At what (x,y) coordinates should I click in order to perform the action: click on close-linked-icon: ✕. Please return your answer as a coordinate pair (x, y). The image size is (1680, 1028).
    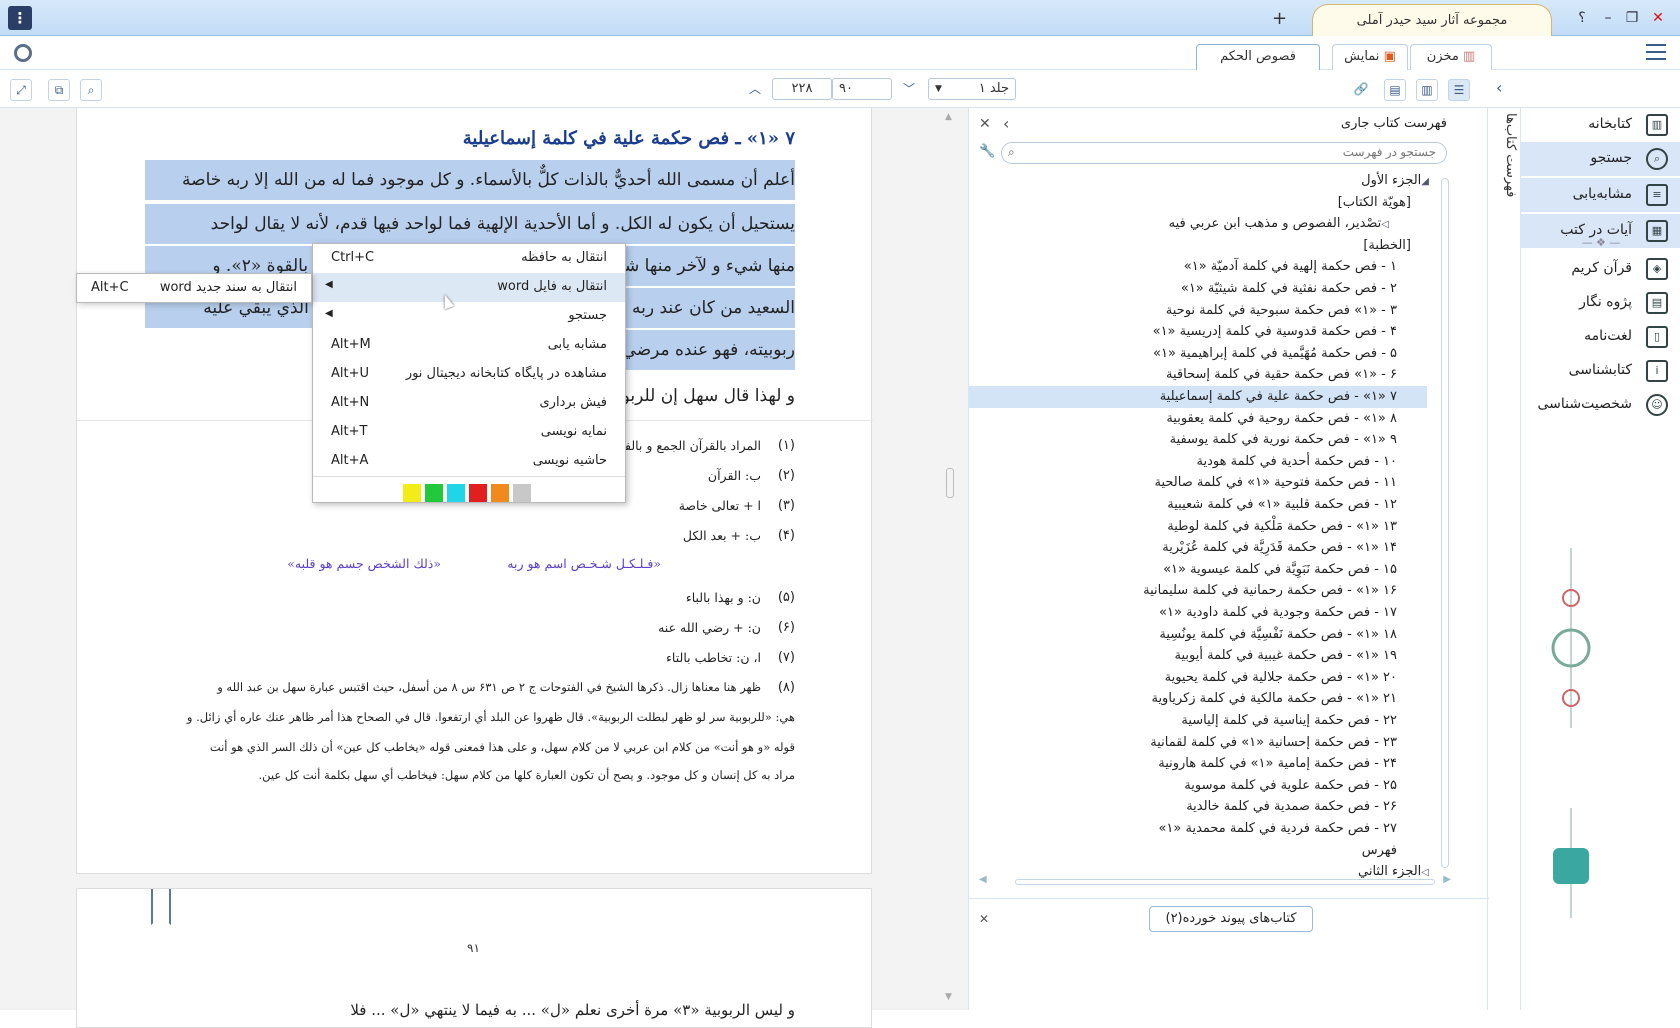
    Looking at the image, I should click on (984, 919).